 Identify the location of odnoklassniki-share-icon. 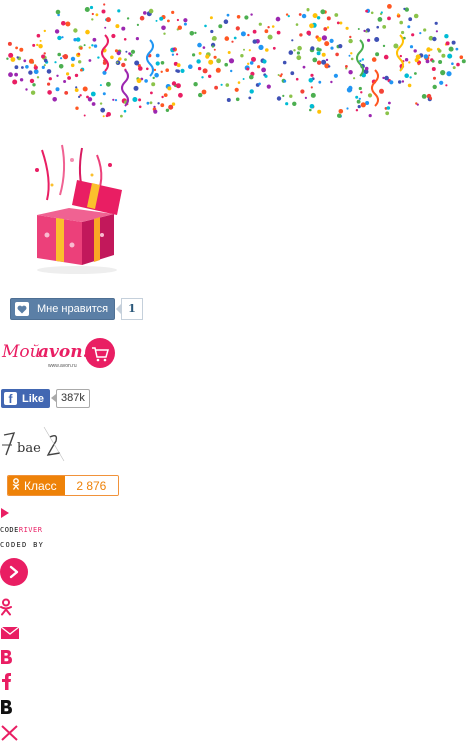
(10, 607).